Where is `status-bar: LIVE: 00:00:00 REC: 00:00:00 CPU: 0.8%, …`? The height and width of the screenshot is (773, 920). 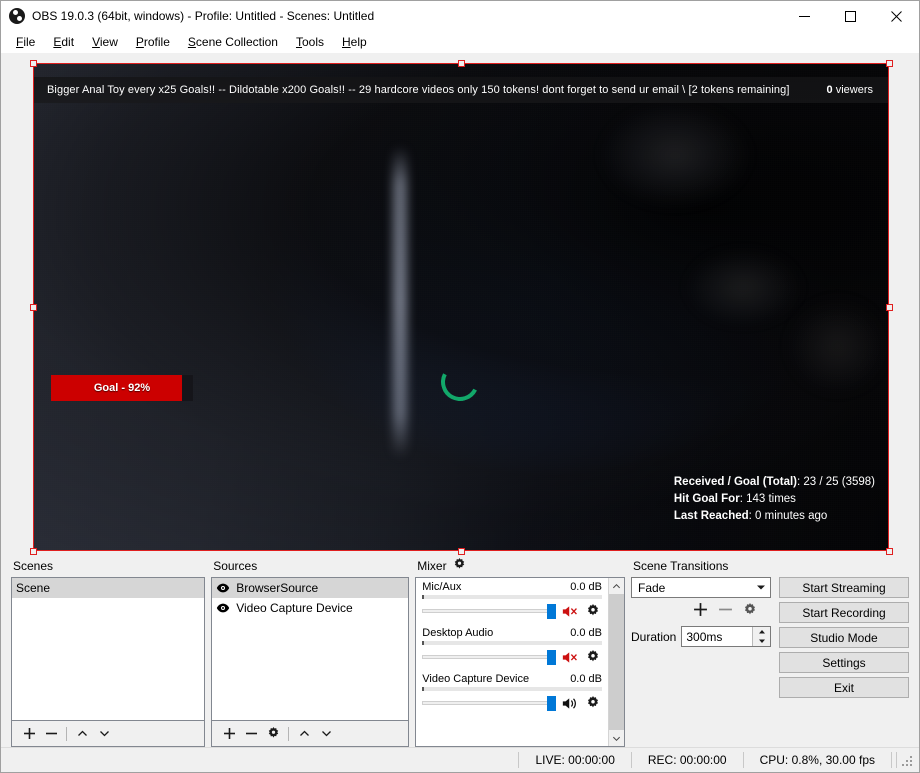 status-bar: LIVE: 00:00:00 REC: 00:00:00 CPU: 0.8%, … is located at coordinates (460, 759).